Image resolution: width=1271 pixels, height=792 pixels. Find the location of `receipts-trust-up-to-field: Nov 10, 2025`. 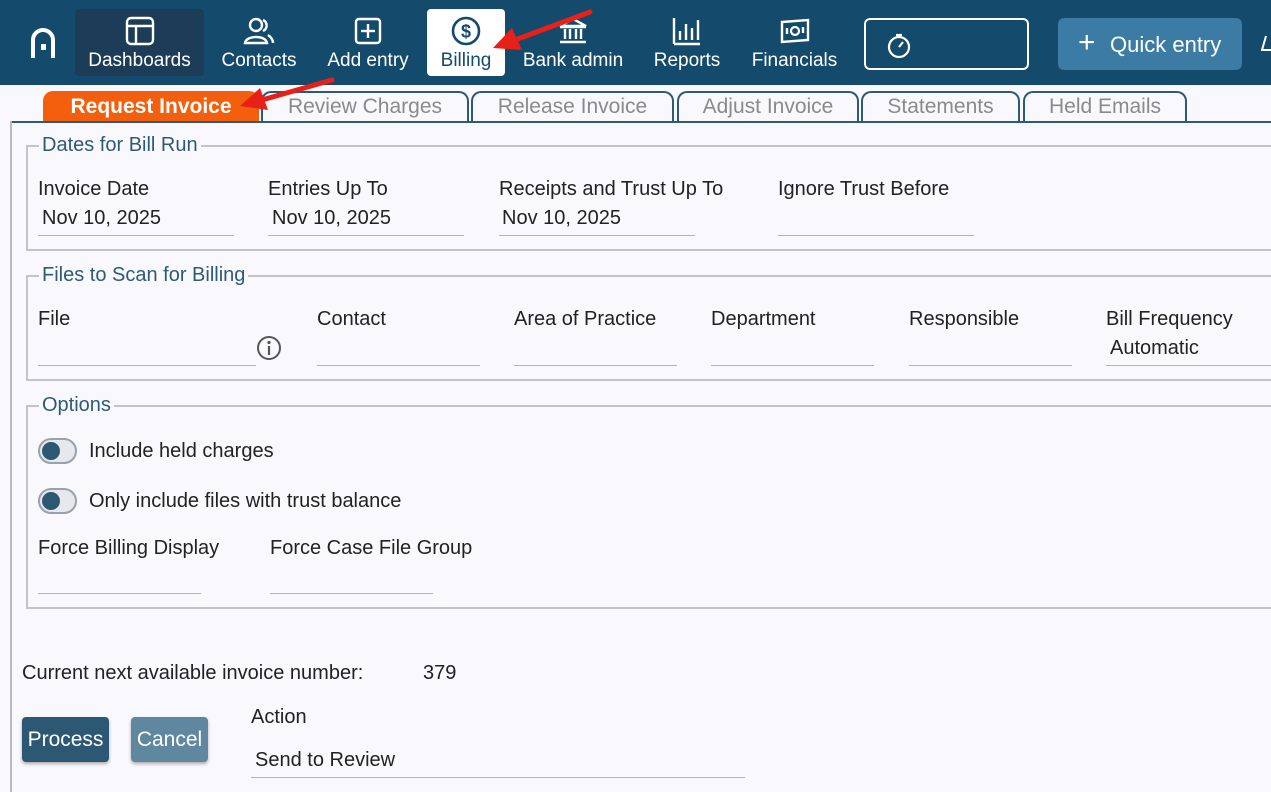

receipts-trust-up-to-field: Nov 10, 2025 is located at coordinates (561, 218).